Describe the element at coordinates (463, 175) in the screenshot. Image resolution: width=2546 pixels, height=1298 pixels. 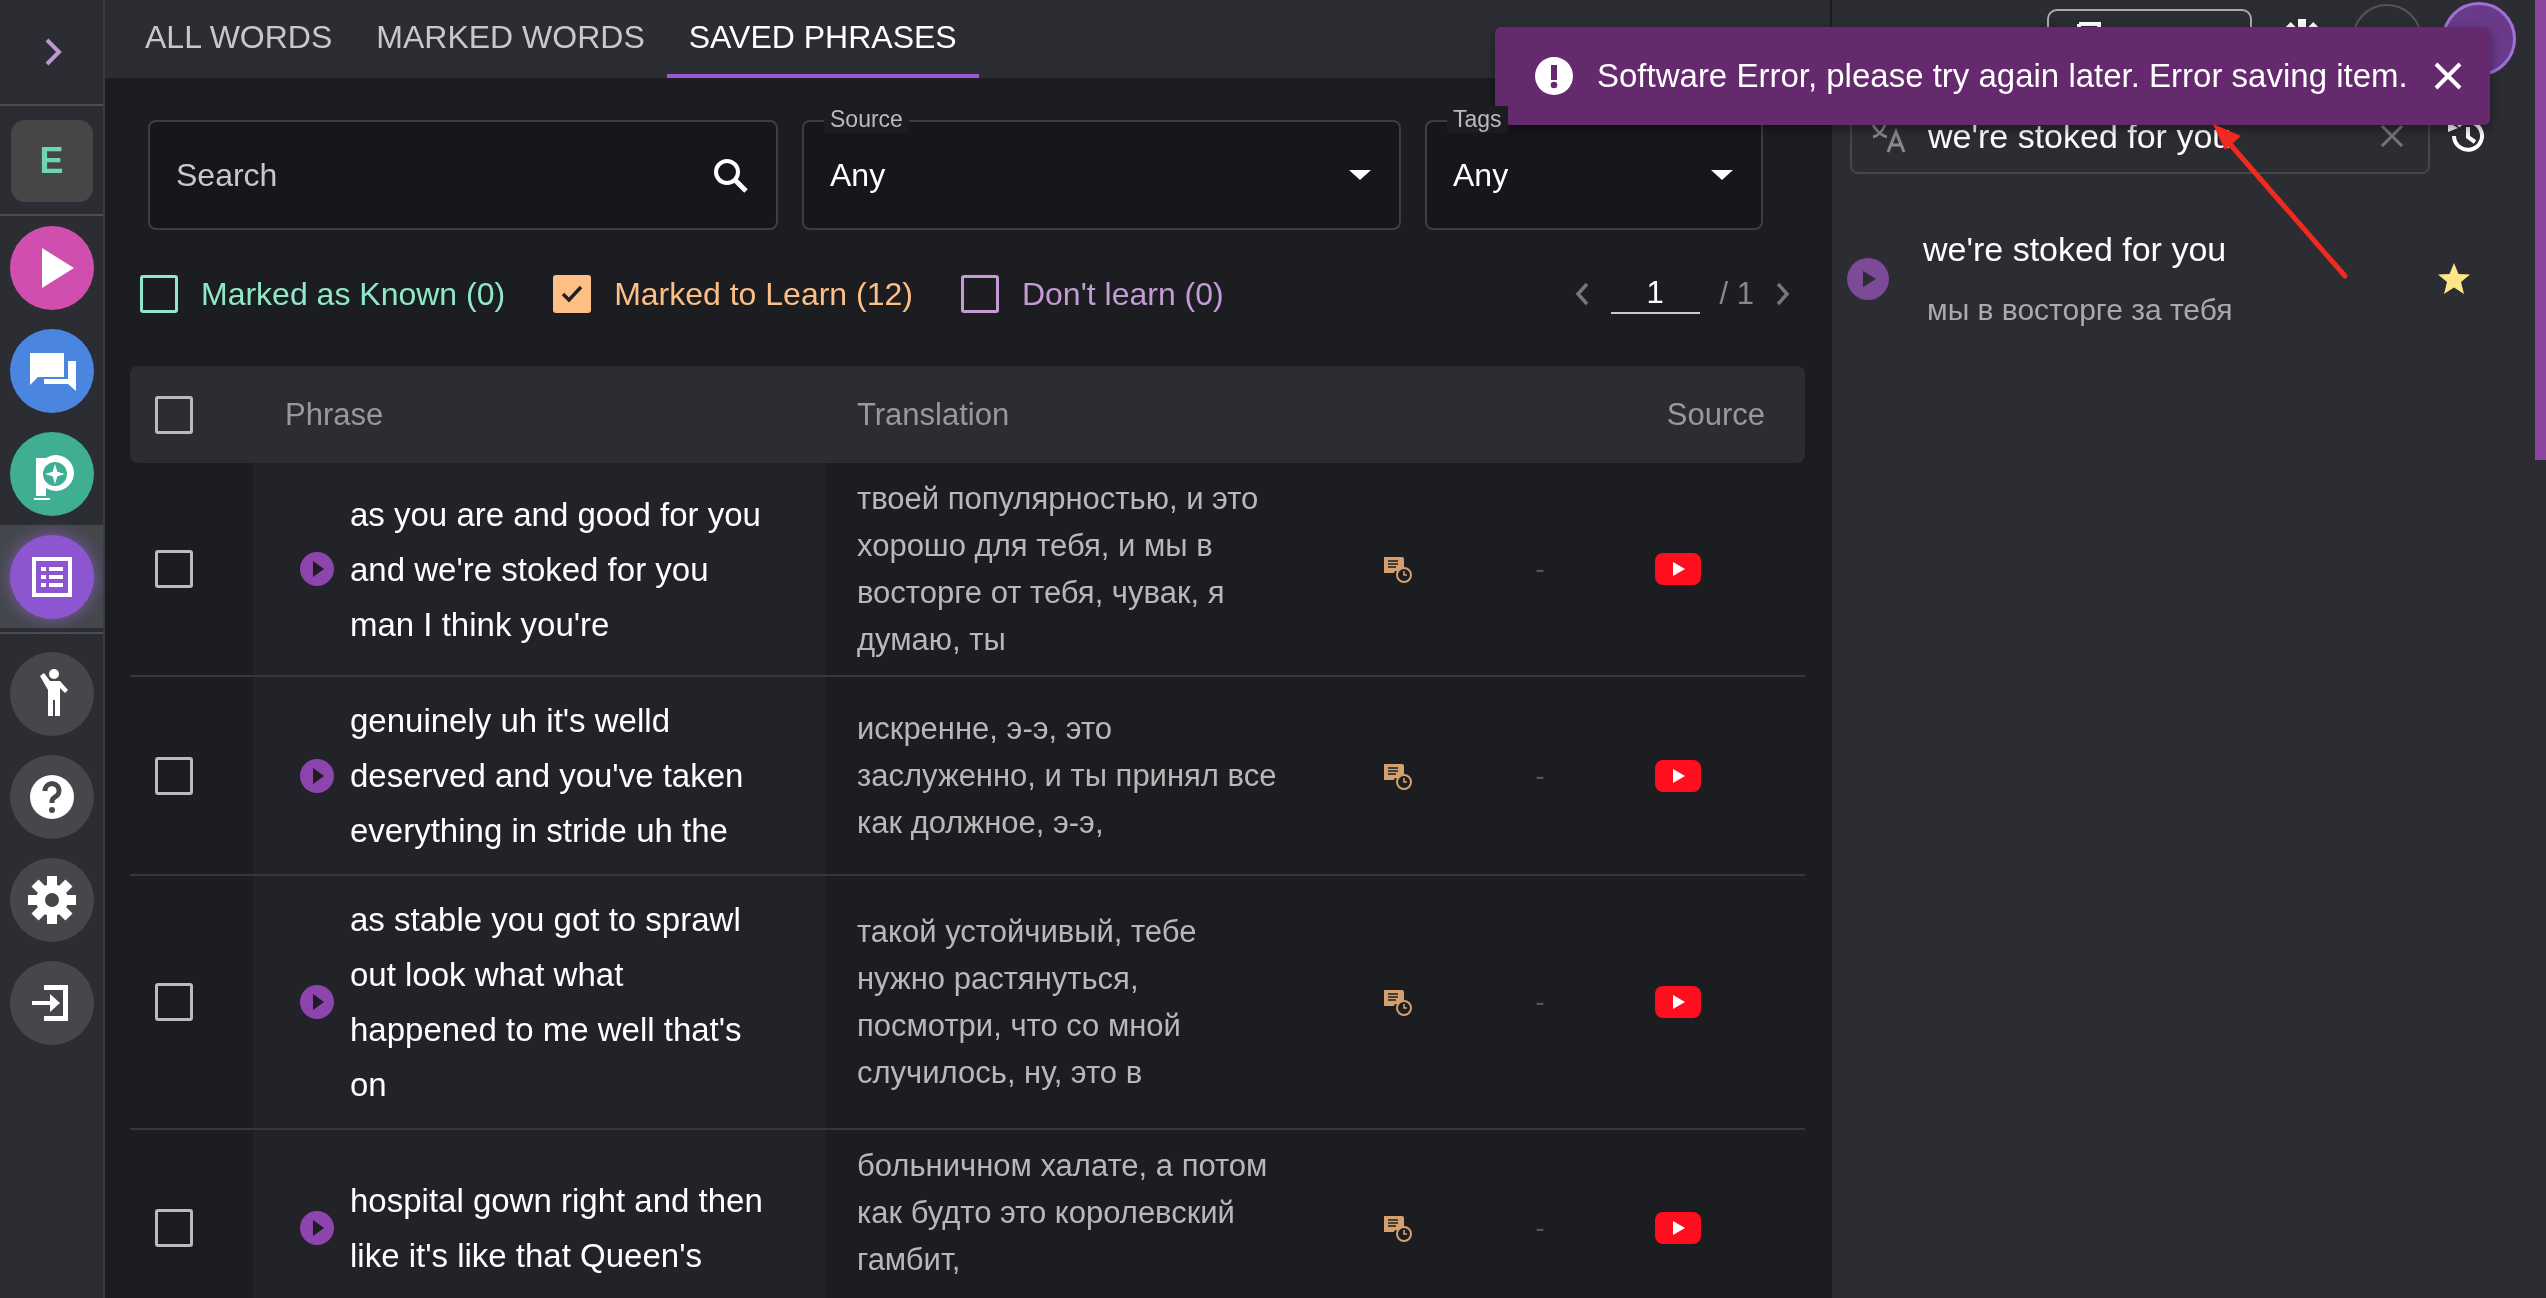
I see `search-field: Search` at that location.